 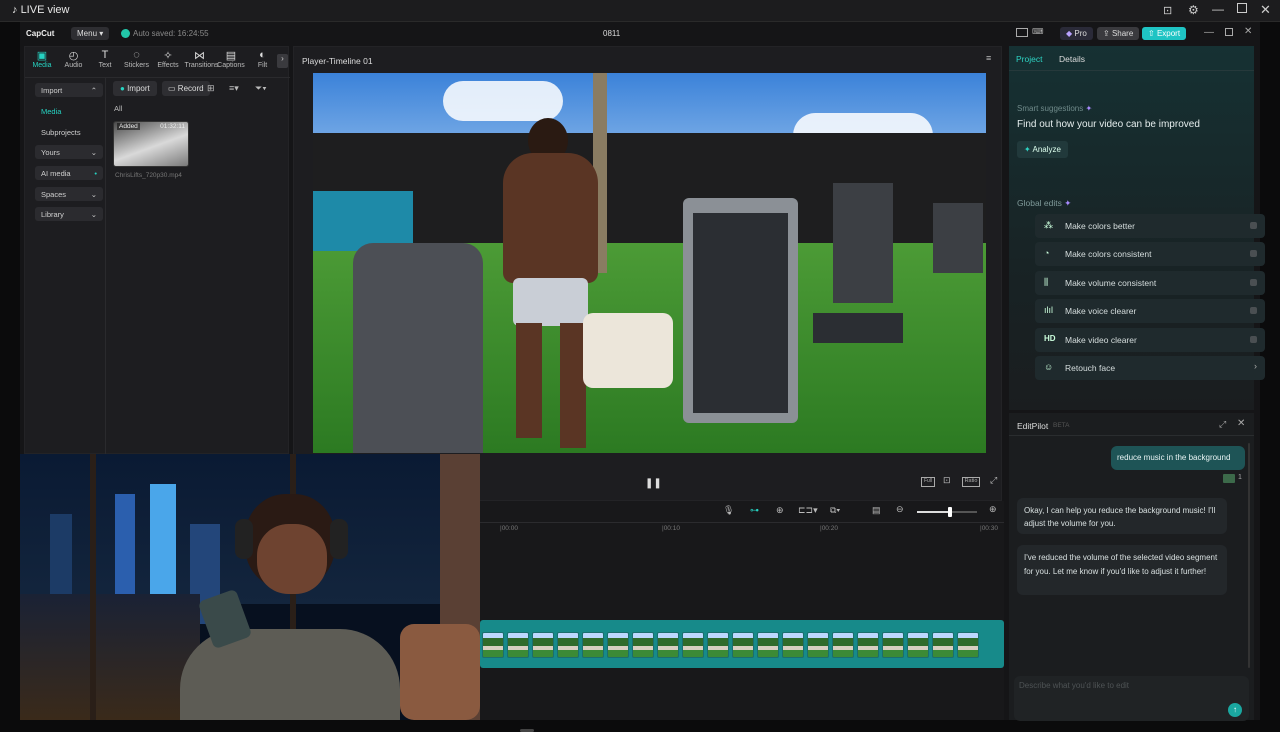 I want to click on timeline-tick: |00:20, so click(x=829, y=528).